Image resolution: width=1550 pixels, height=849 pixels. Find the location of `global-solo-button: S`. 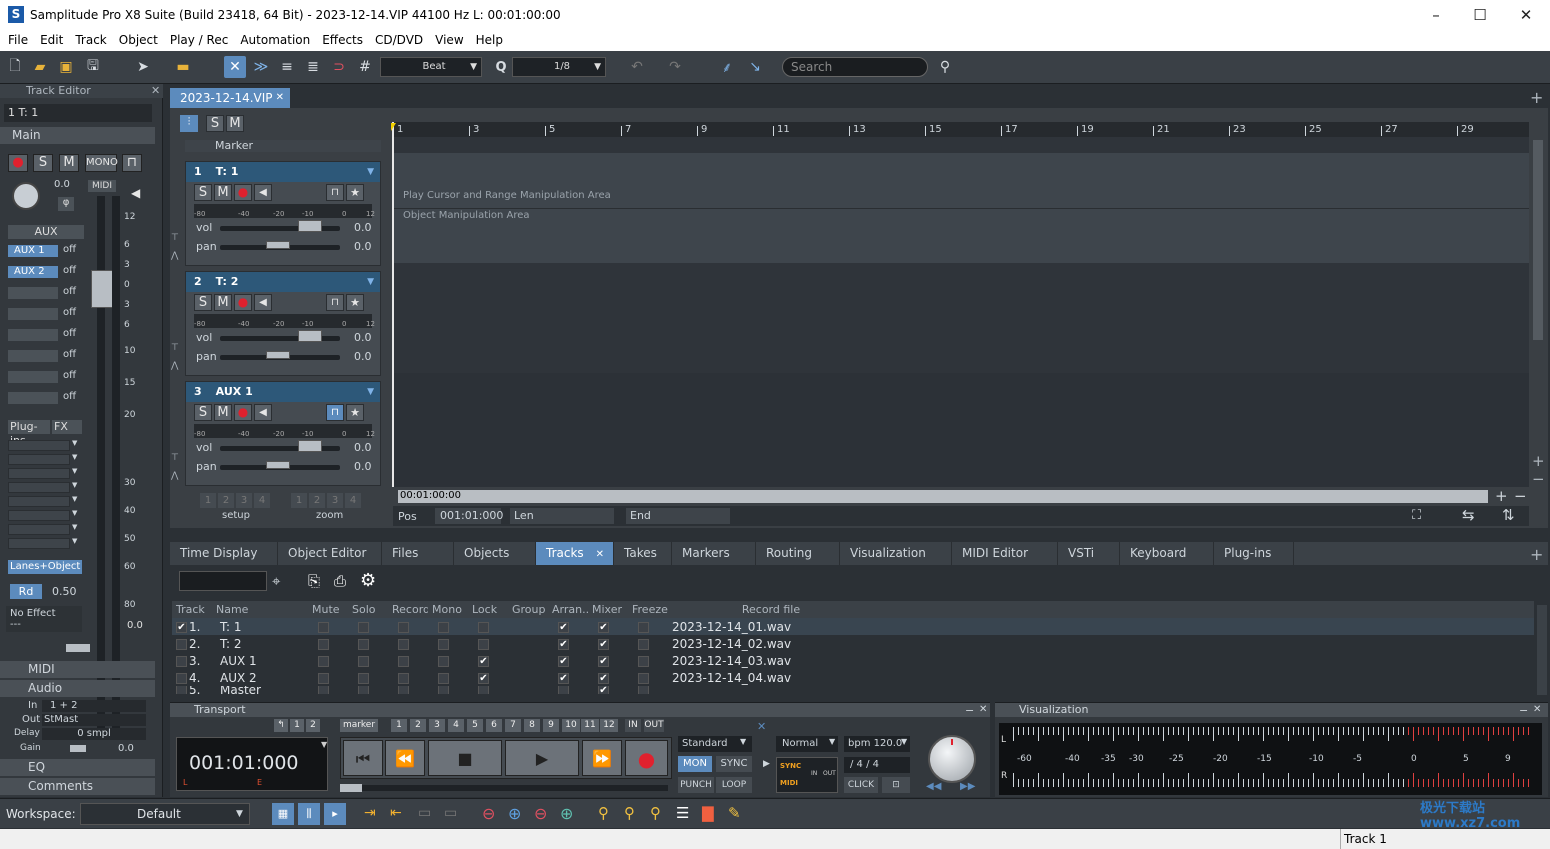

global-solo-button: S is located at coordinates (215, 123).